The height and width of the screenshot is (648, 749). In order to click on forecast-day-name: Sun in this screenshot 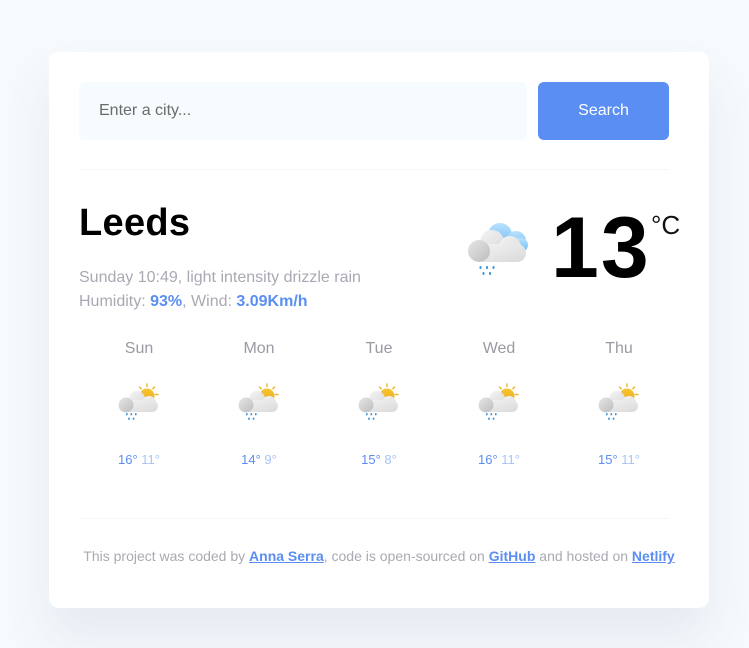, I will do `click(139, 348)`.